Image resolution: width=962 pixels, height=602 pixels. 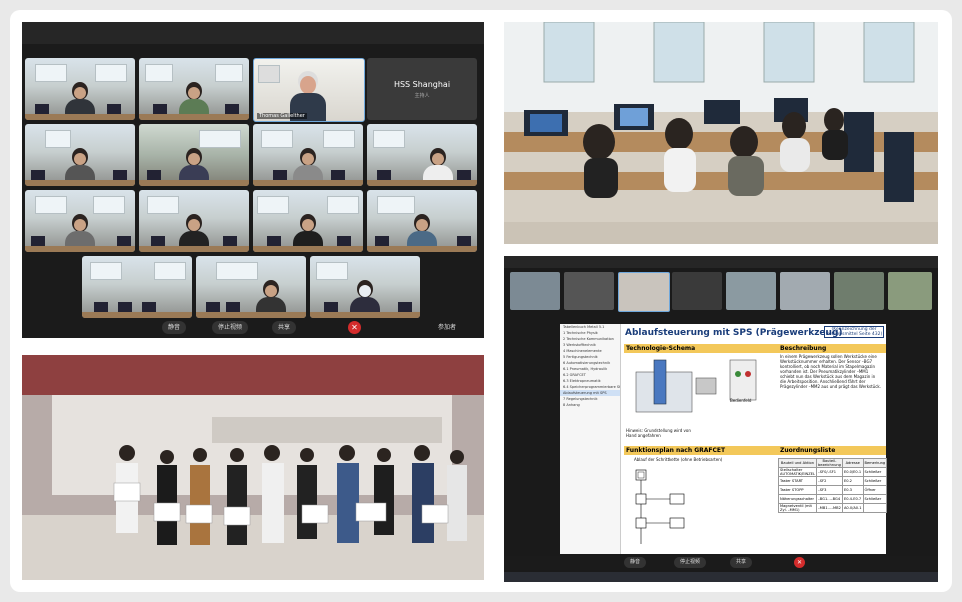 What do you see at coordinates (447, 327) in the screenshot?
I see `participants-button: 参加者` at bounding box center [447, 327].